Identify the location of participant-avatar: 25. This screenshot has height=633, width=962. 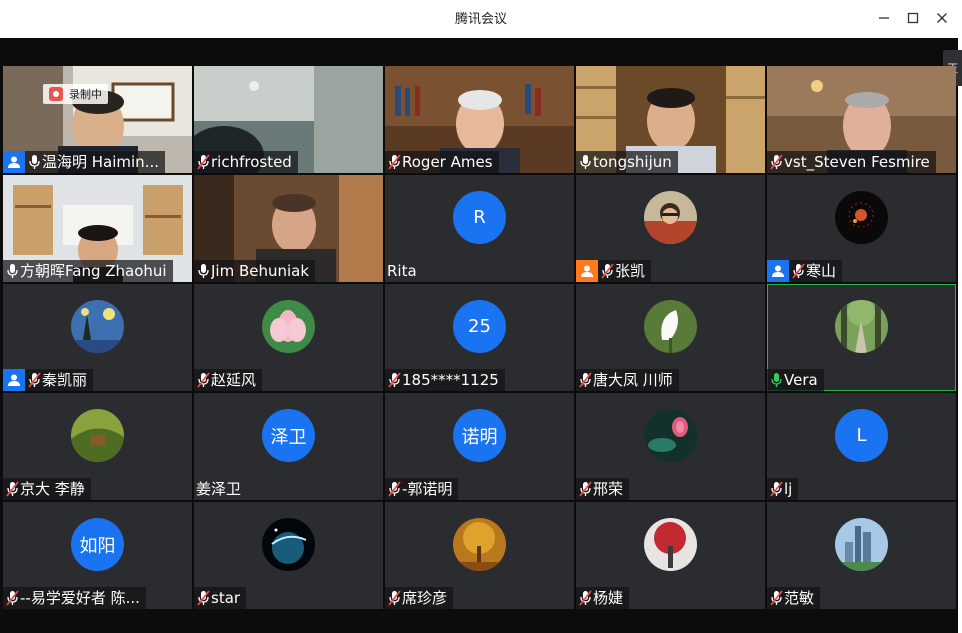
(479, 326).